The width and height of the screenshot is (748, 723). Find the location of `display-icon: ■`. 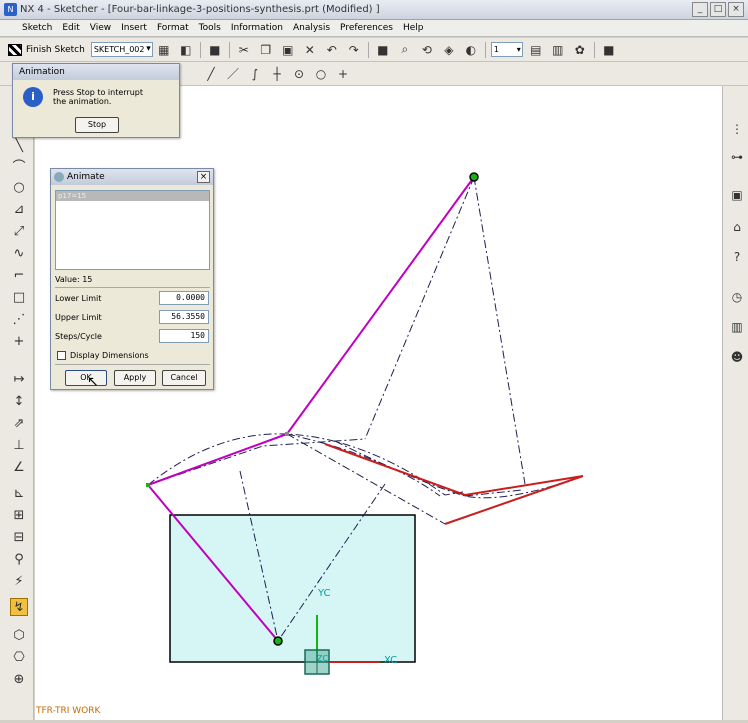

display-icon: ■ is located at coordinates (609, 50).